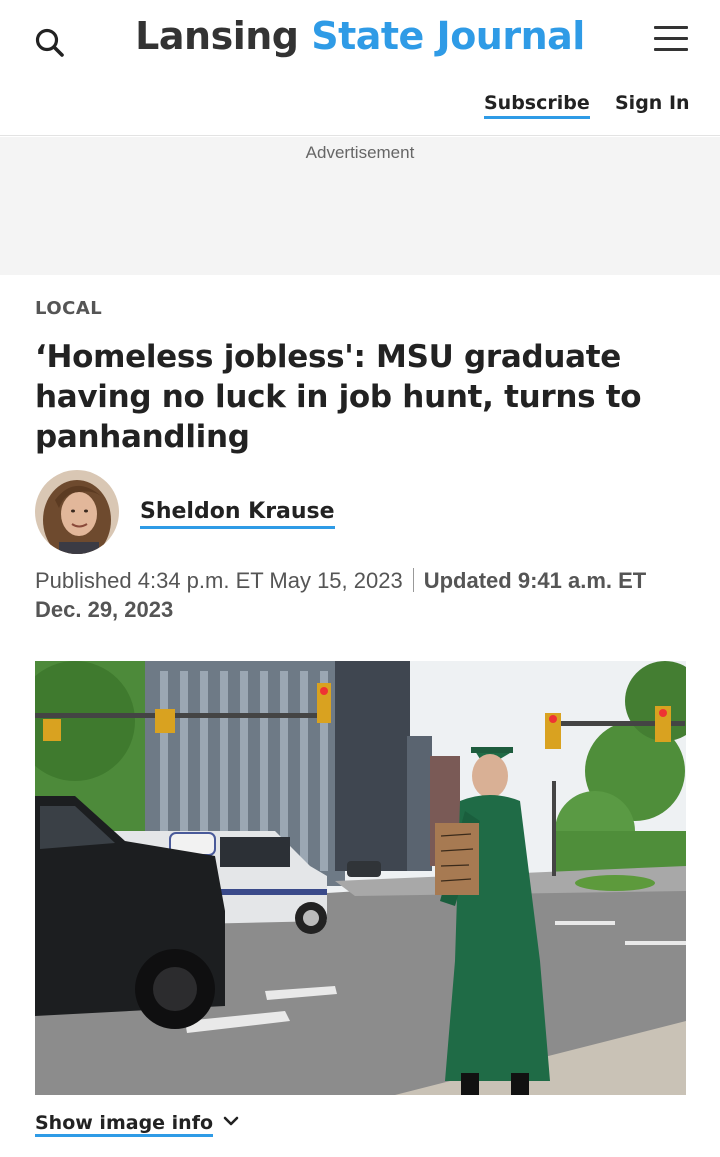 The height and width of the screenshot is (1157, 720). I want to click on show-image-info-button: Show image info, so click(137, 1122).